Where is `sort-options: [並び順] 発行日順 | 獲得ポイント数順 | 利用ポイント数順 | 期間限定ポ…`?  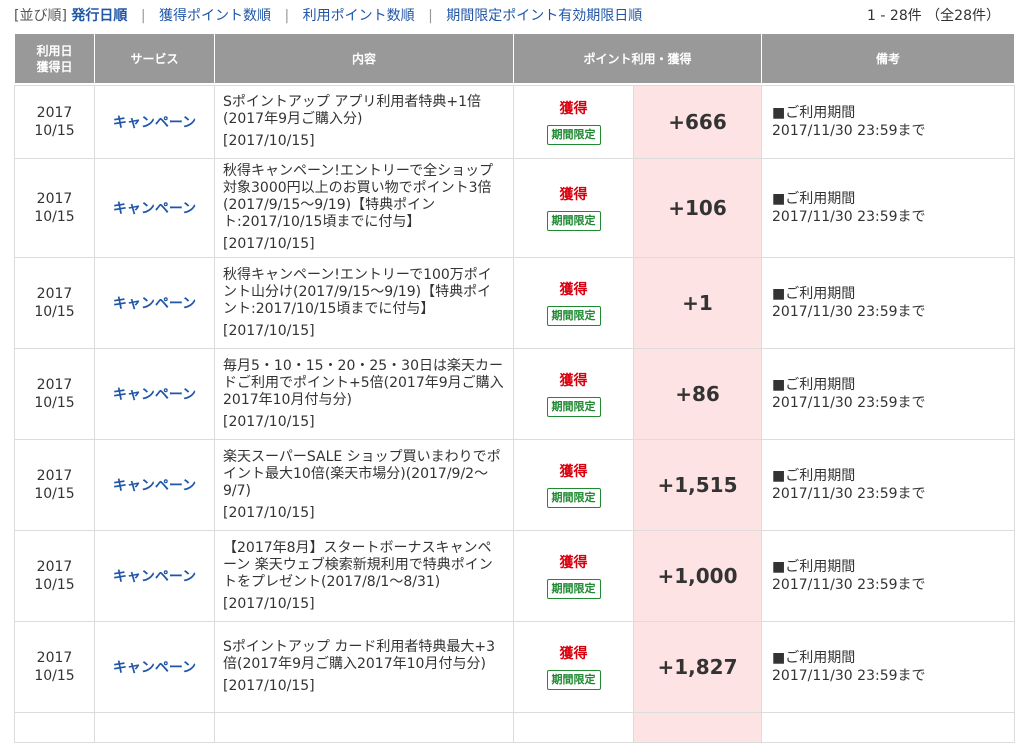 sort-options: [並び順] 発行日順 | 獲得ポイント数順 | 利用ポイント数順 | 期間限定ポ… is located at coordinates (328, 16).